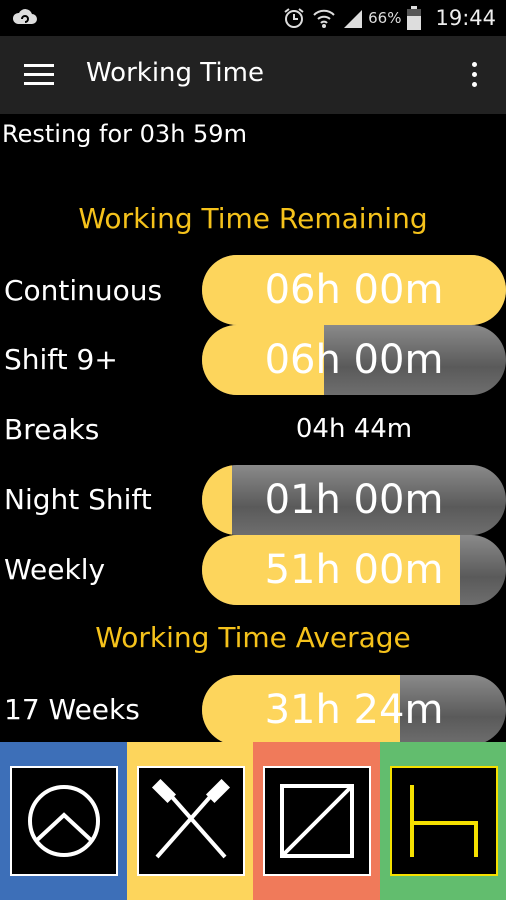 The height and width of the screenshot is (900, 506). I want to click on battery-percent: 66%, so click(385, 18).